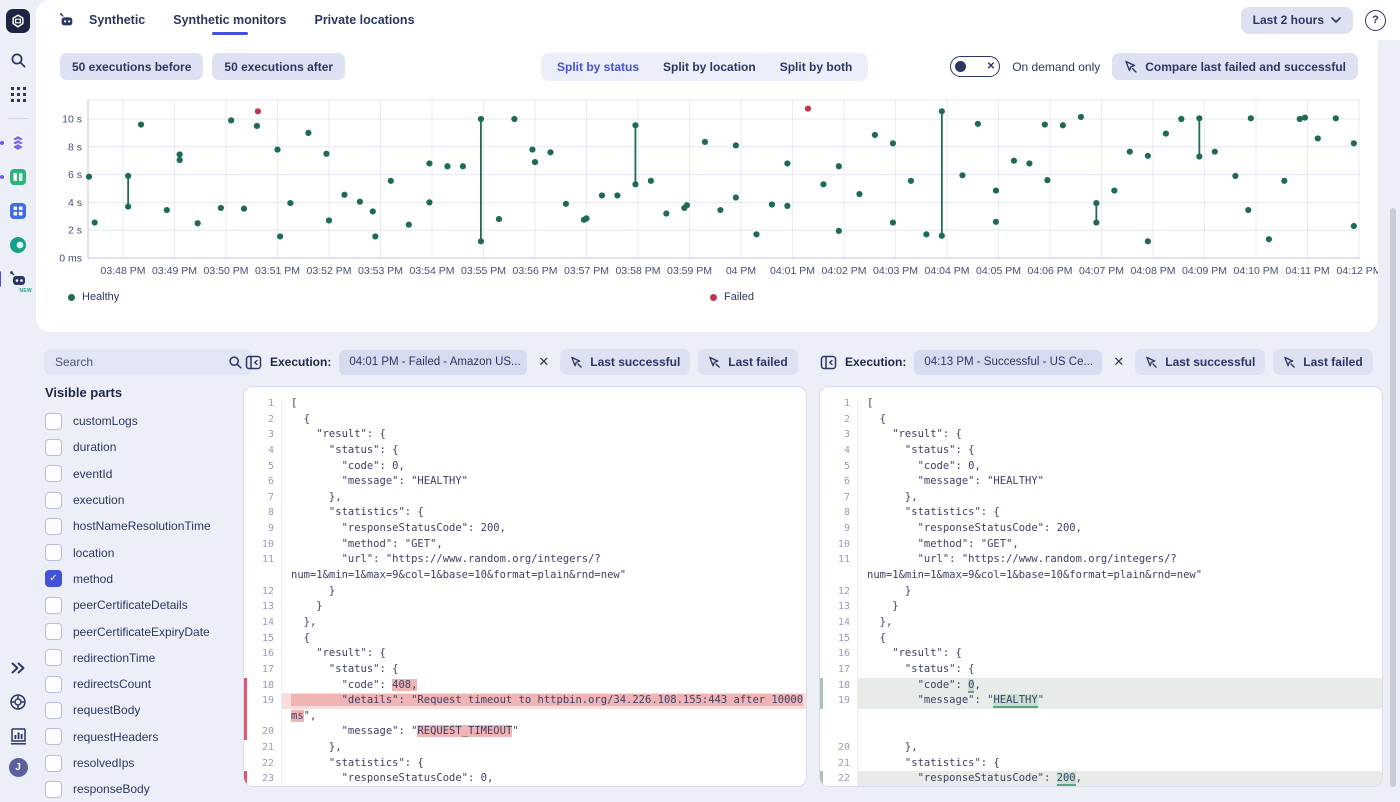 The width and height of the screenshot is (1400, 802). I want to click on split-by-both: Split by both, so click(816, 67).